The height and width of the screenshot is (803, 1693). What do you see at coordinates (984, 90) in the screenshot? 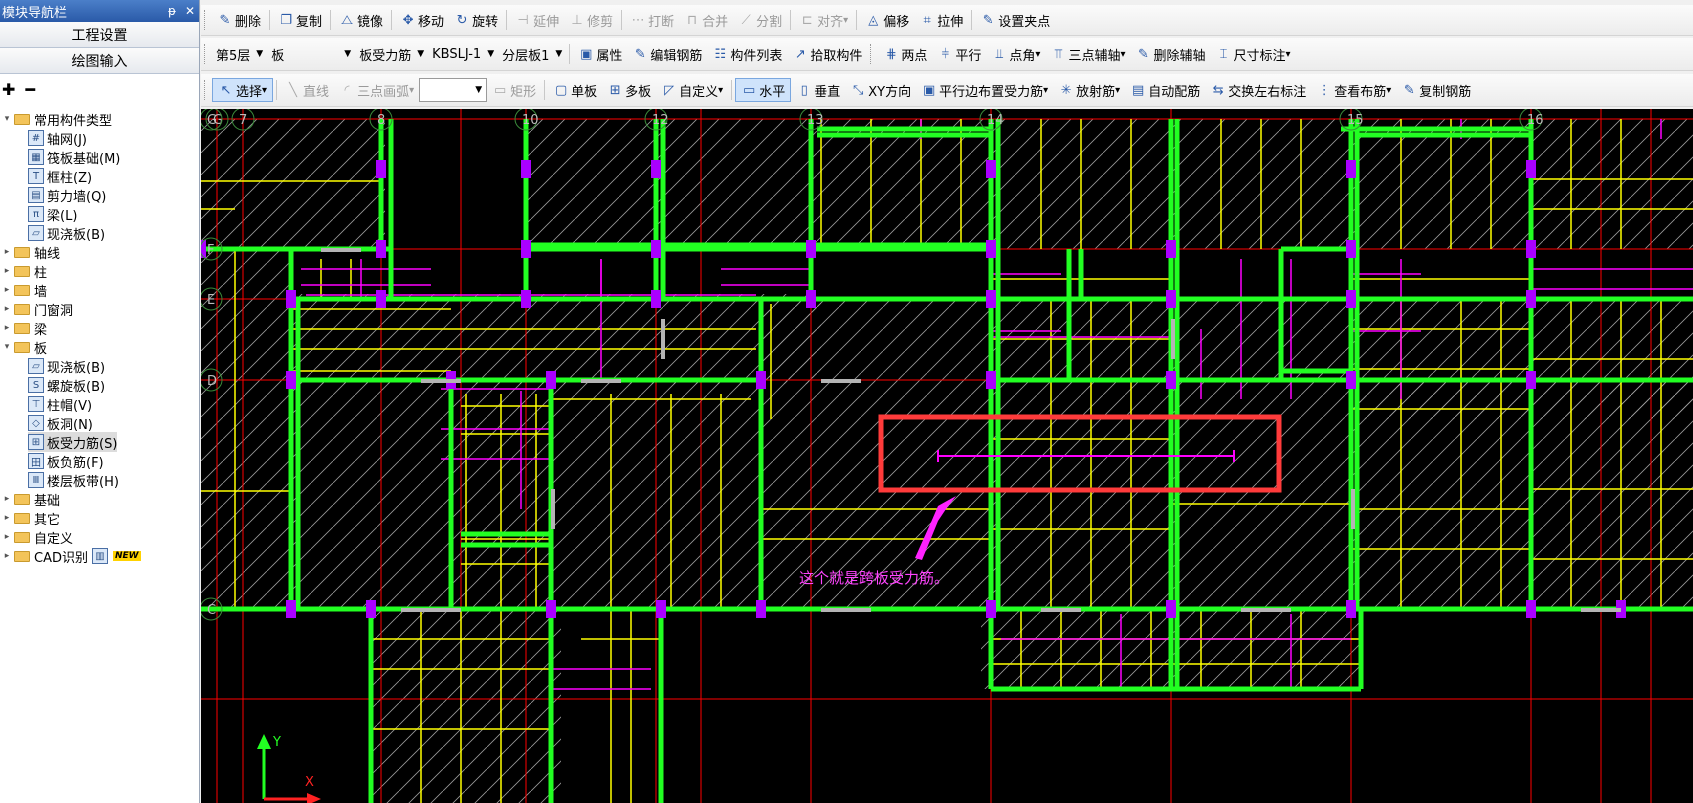
I see `tool-button: ▣ 平行边布置受力筋 ▾` at bounding box center [984, 90].